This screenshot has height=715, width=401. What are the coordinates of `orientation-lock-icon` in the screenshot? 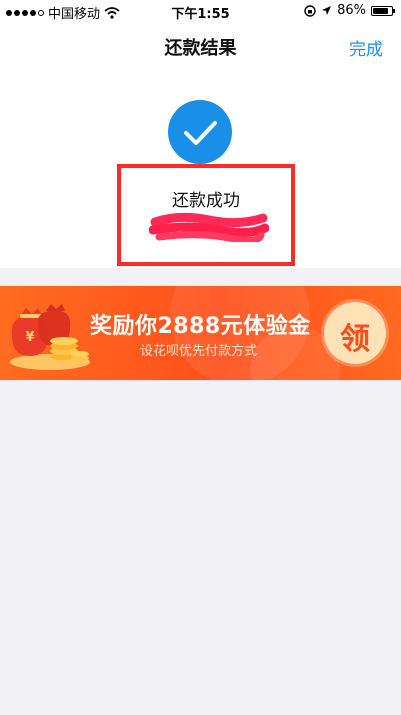 It's located at (310, 10).